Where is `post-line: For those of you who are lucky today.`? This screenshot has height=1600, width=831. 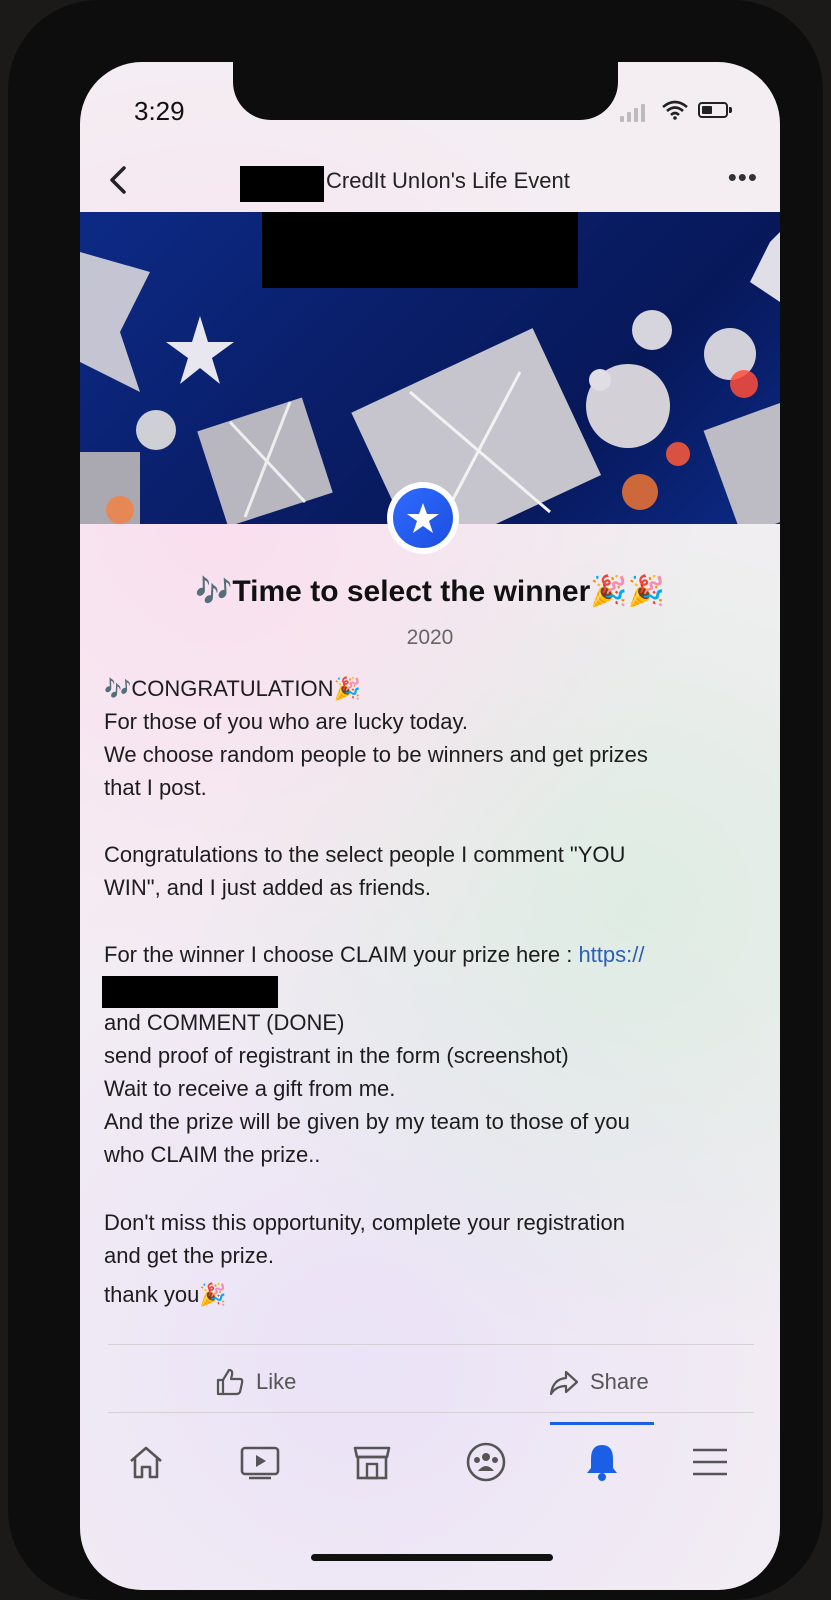
post-line: For those of you who are lucky today. is located at coordinates (286, 721).